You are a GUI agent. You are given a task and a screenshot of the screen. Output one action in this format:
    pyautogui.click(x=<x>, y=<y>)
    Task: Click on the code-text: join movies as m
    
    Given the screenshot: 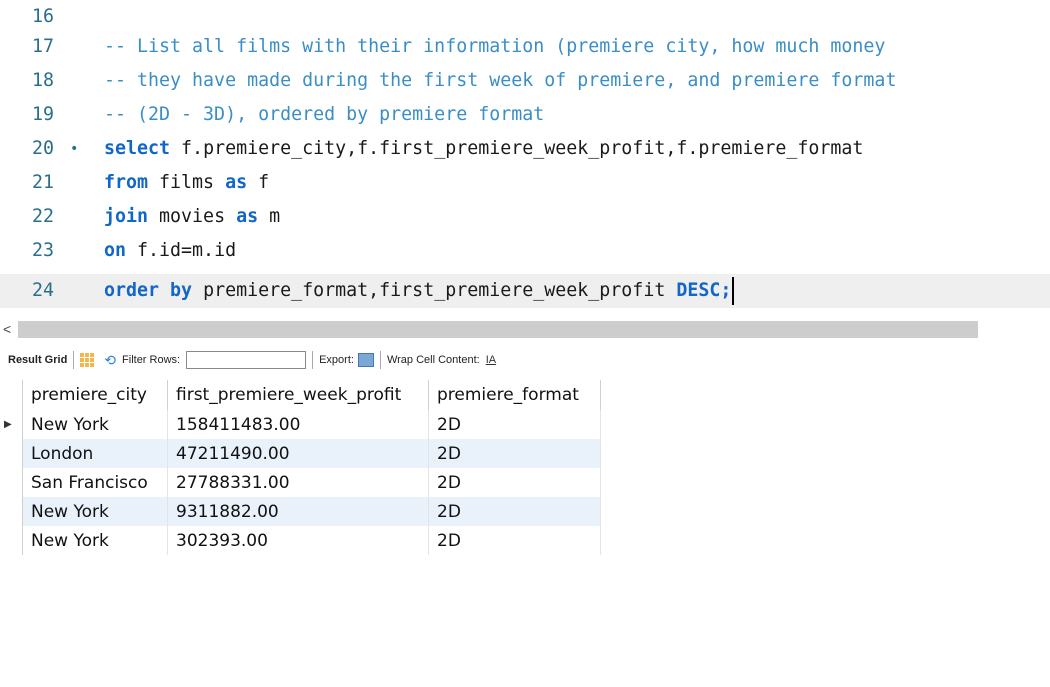 What is the action you would take?
    pyautogui.click(x=192, y=217)
    